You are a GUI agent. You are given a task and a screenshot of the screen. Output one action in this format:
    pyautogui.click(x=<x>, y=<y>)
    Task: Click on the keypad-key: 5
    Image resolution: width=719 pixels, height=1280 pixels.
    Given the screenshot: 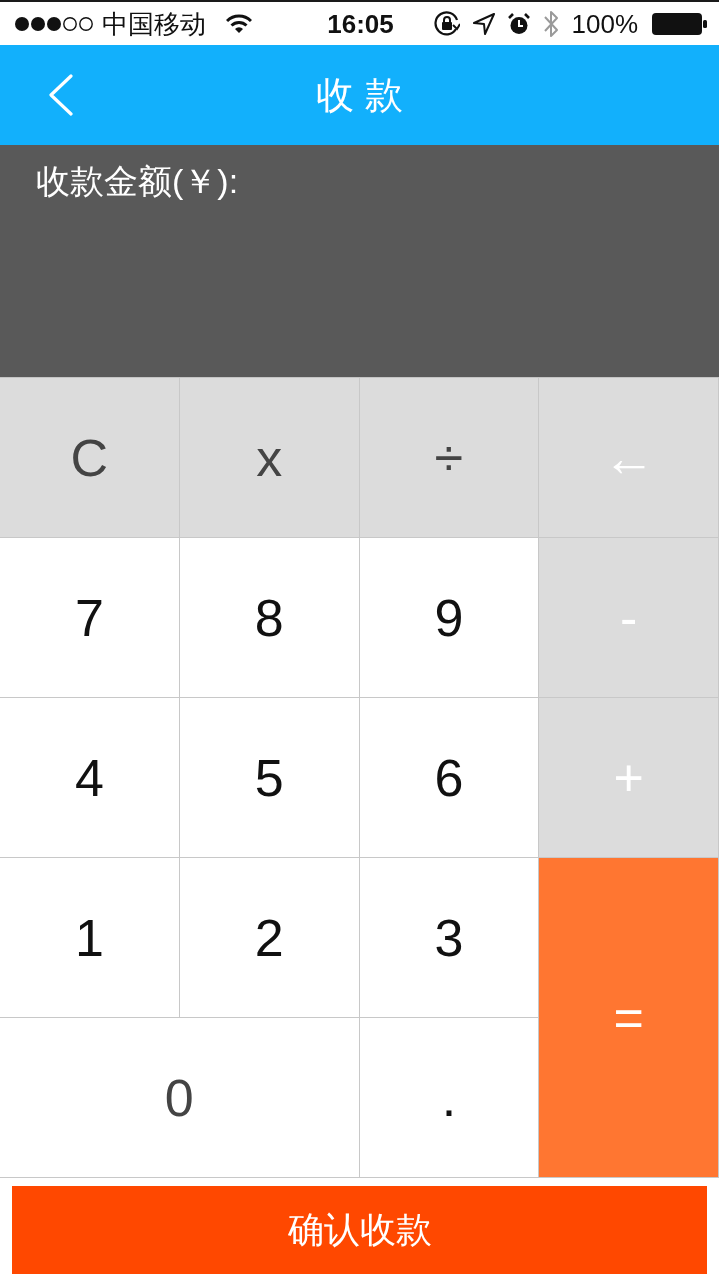 What is the action you would take?
    pyautogui.click(x=269, y=778)
    